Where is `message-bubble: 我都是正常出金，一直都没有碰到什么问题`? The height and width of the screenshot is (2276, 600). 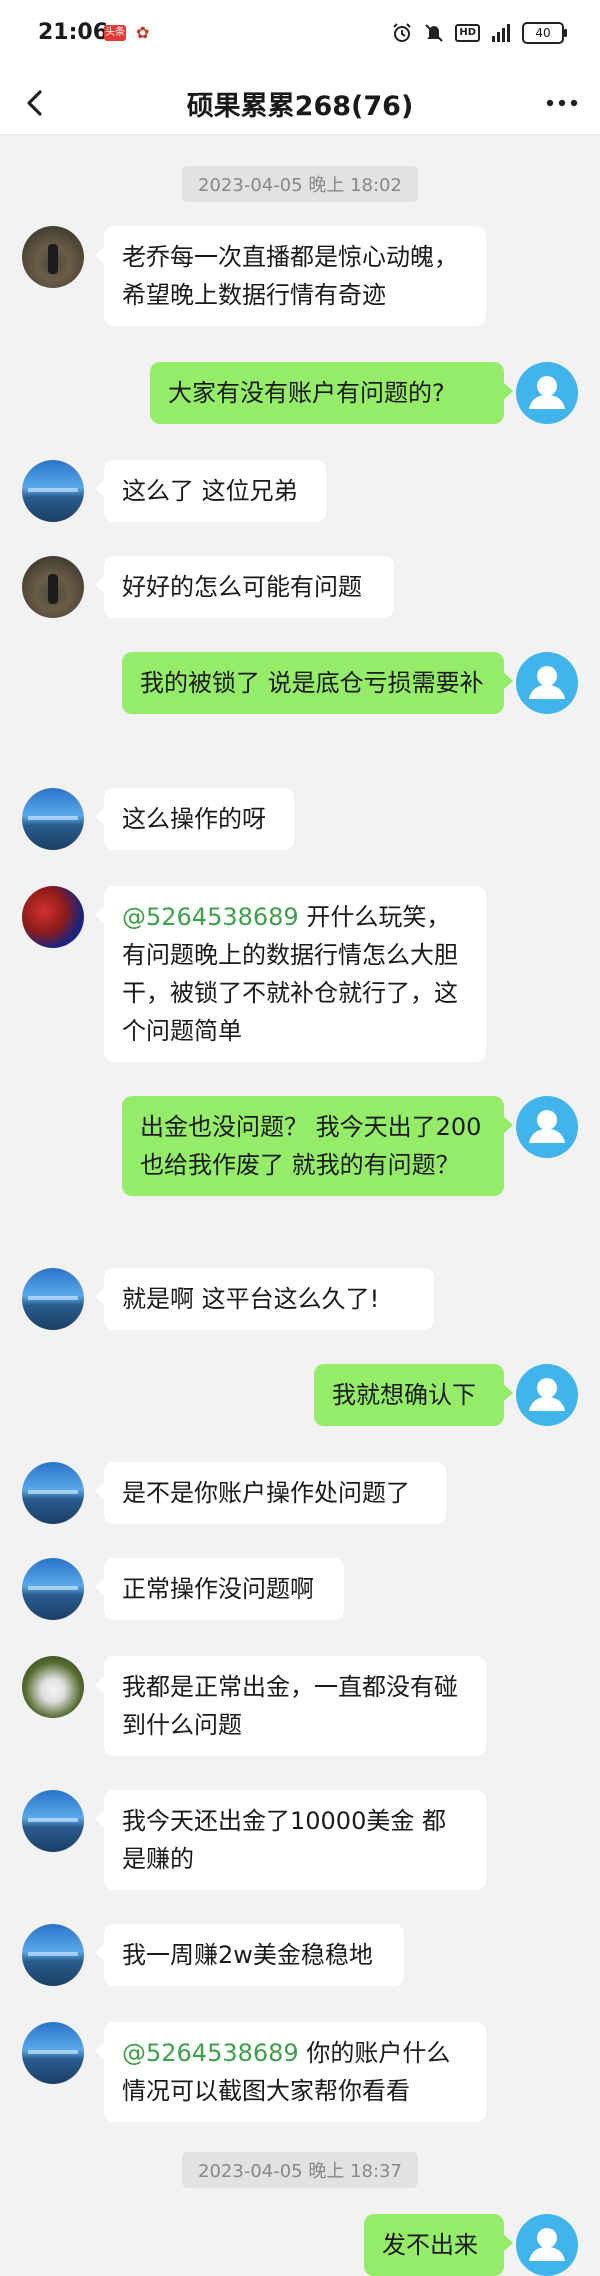
message-bubble: 我都是正常出金，一直都没有碰到什么问题 is located at coordinates (290, 1706).